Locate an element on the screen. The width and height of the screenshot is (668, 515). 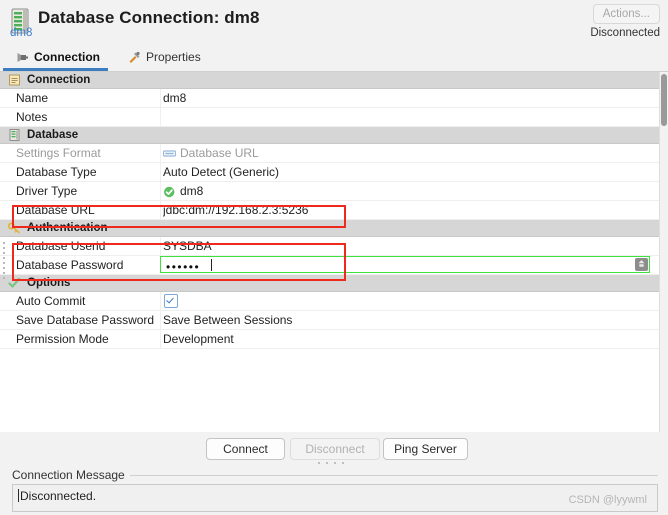
field-row-database-url: Database URL jdbc:dm://192.168.2.3:5236 is located at coordinates (334, 210).